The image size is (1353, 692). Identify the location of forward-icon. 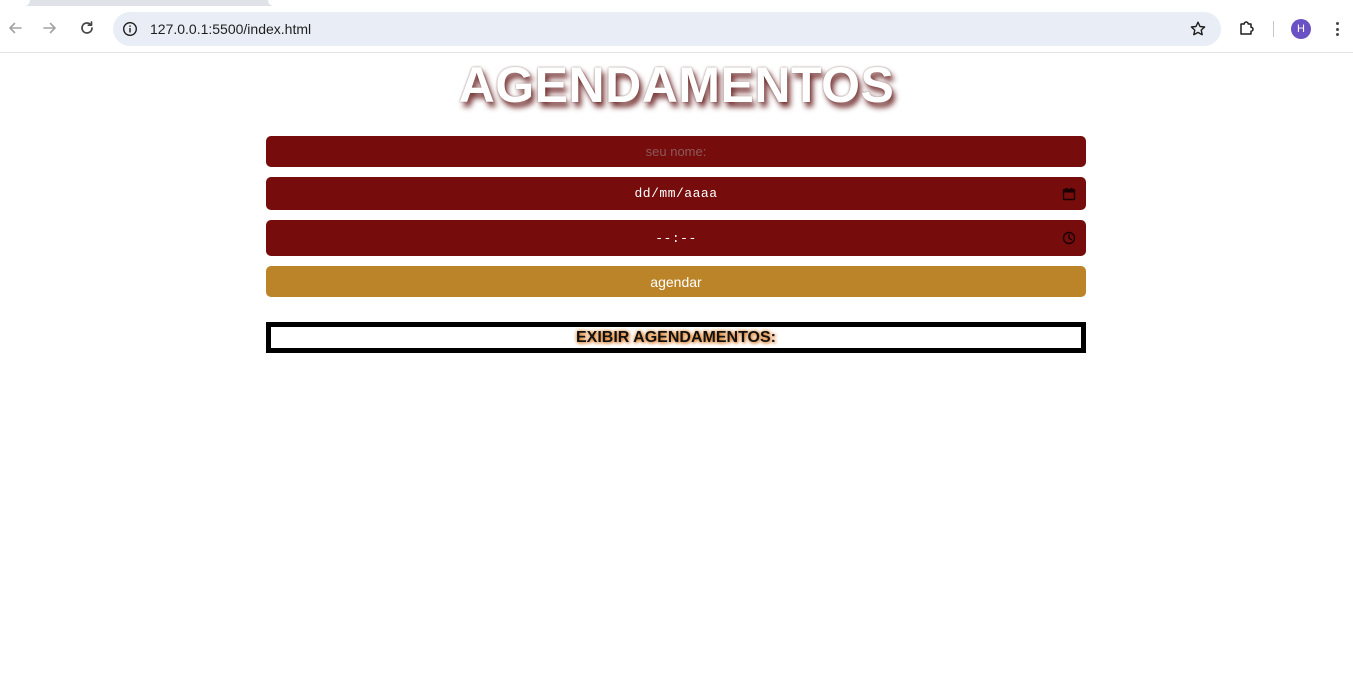
(49, 28).